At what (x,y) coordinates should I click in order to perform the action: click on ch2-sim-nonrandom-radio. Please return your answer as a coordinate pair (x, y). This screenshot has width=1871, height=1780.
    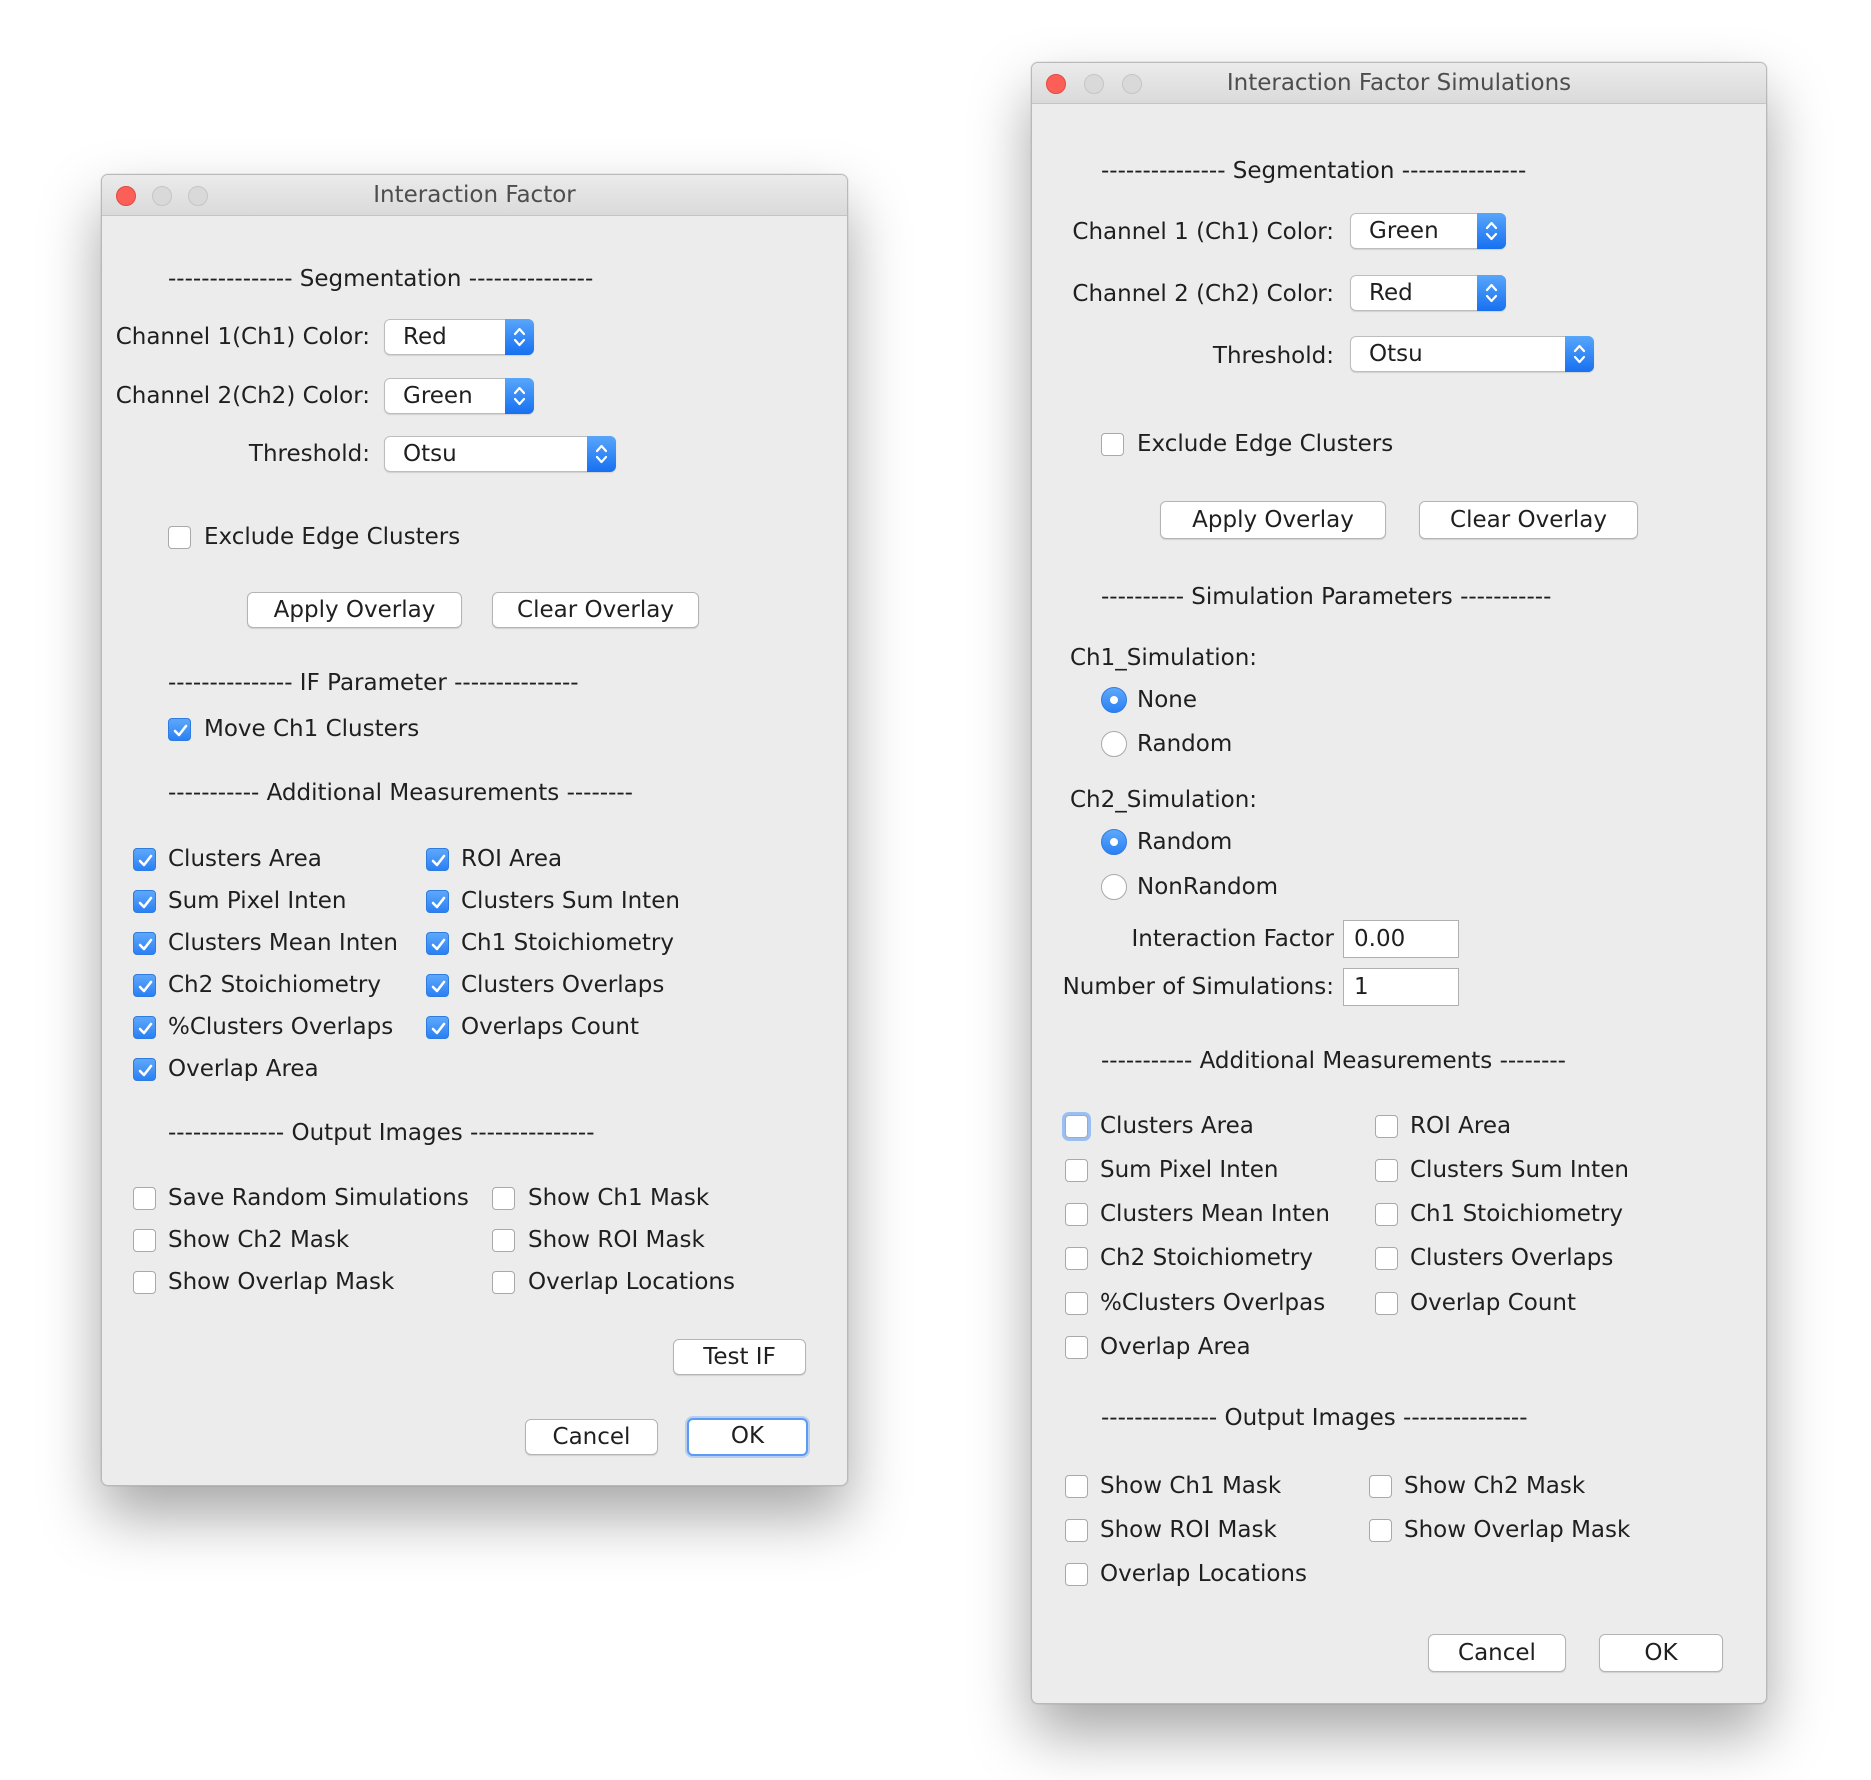
    Looking at the image, I should click on (1114, 887).